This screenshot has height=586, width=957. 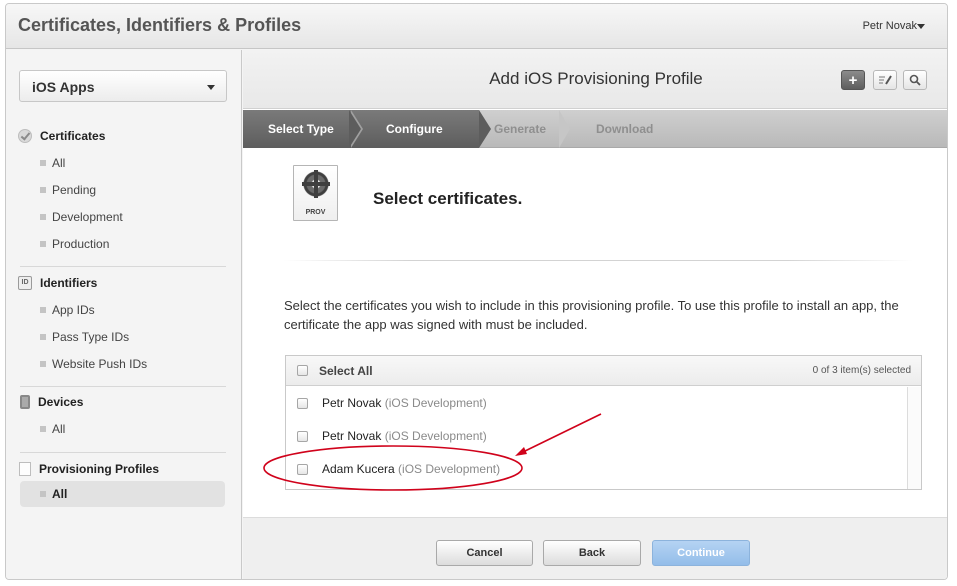 What do you see at coordinates (100, 364) in the screenshot?
I see `sidebar-item-label: Website Push IDs` at bounding box center [100, 364].